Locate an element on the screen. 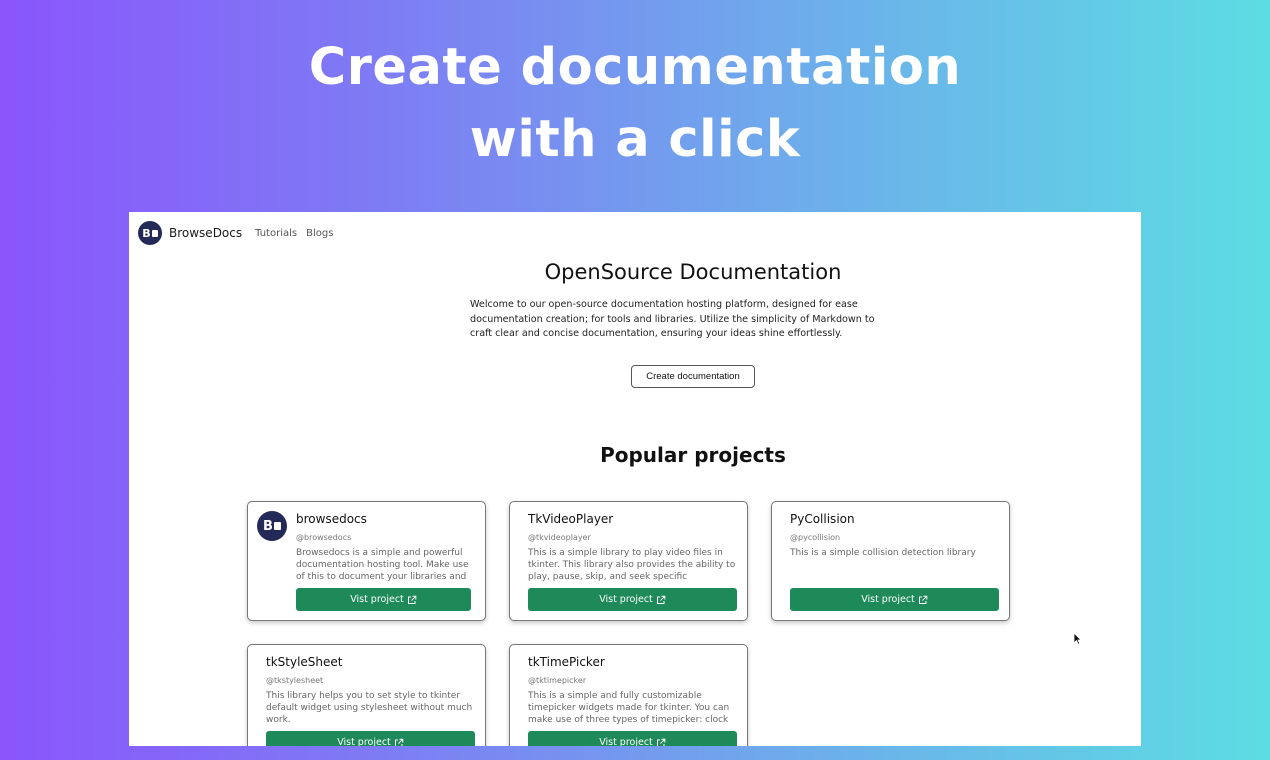  project-handle: @tktimepicker is located at coordinates (557, 680).